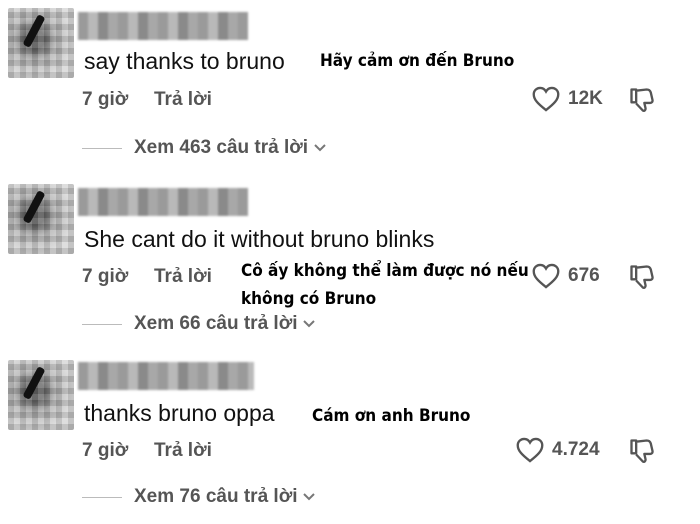  What do you see at coordinates (576, 449) in the screenshot?
I see `like-count: 4.724` at bounding box center [576, 449].